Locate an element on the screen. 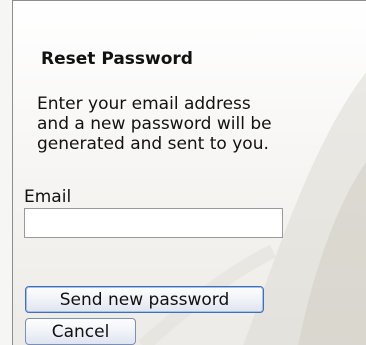  page-title: Reset Password is located at coordinates (117, 59).